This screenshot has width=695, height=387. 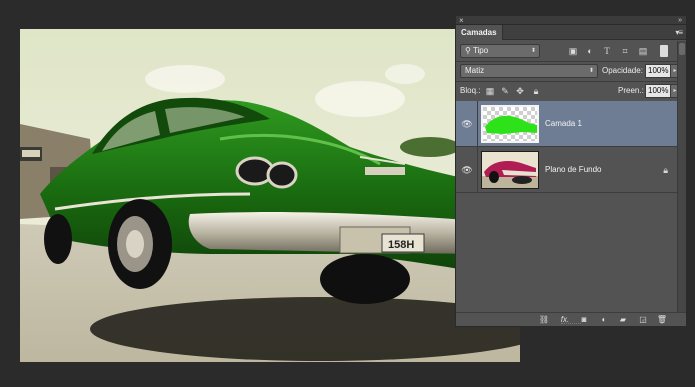 What do you see at coordinates (680, 20) in the screenshot?
I see `collapse-panel-icon: »` at bounding box center [680, 20].